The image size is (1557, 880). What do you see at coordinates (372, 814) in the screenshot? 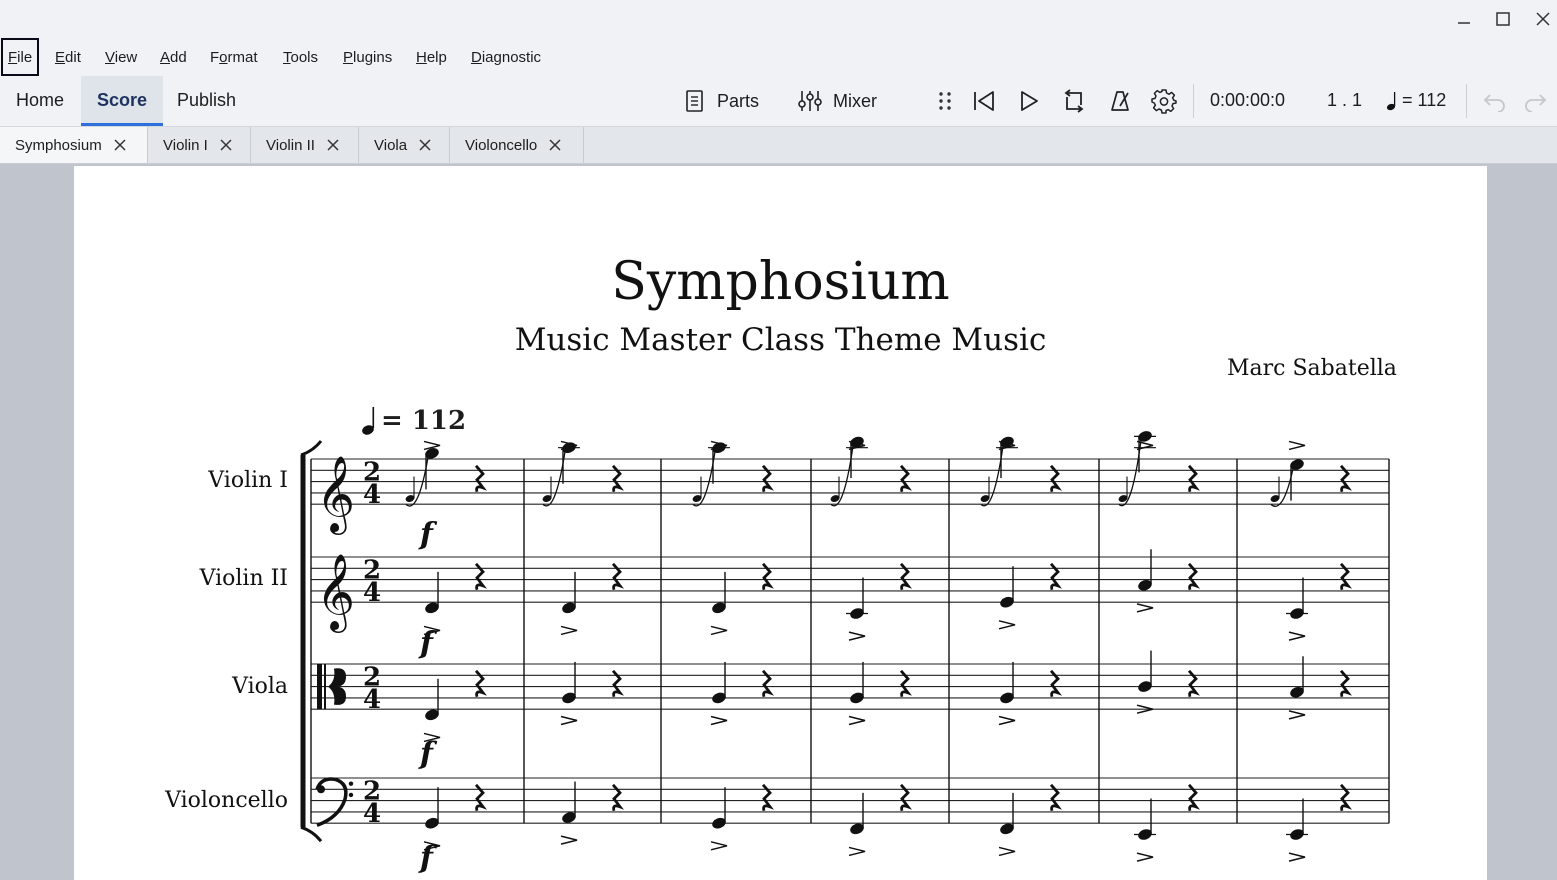
I see `time-signature: 4` at bounding box center [372, 814].